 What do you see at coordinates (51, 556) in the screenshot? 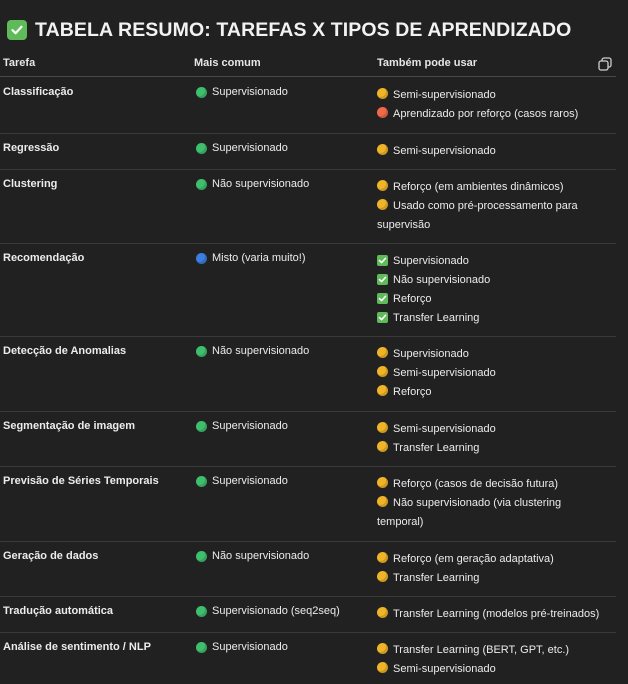
I see `task-cell: Geração de dados` at bounding box center [51, 556].